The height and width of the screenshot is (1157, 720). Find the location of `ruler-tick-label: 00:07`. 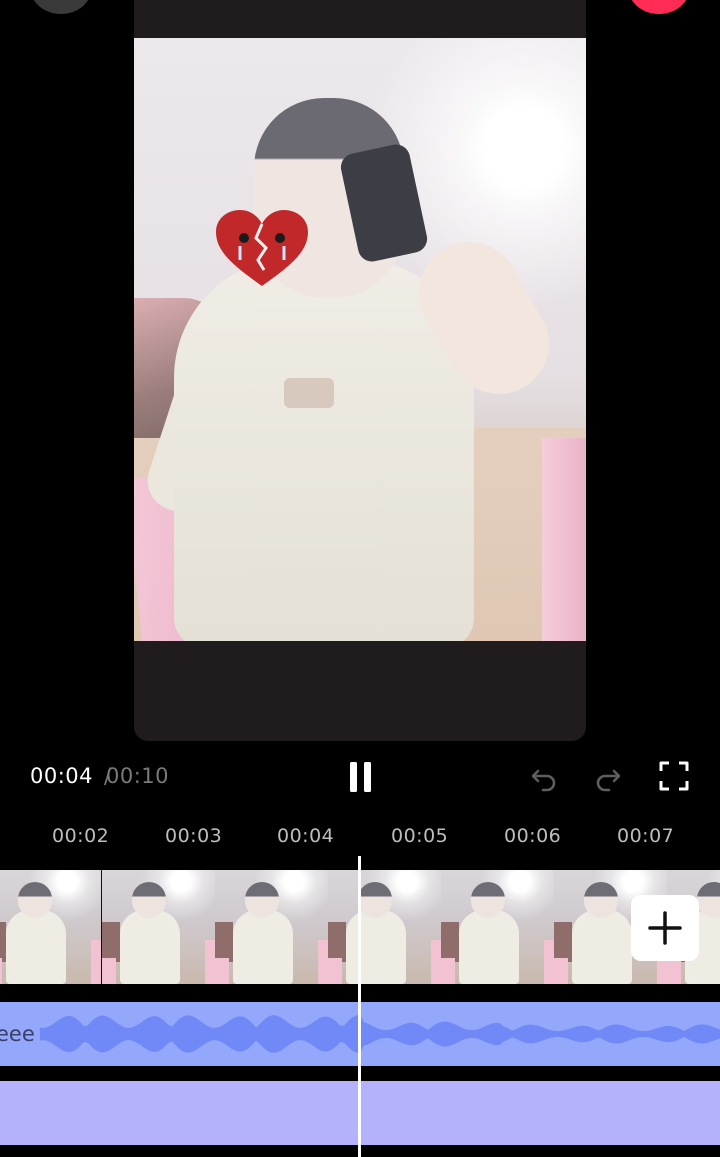

ruler-tick-label: 00:07 is located at coordinates (646, 836).